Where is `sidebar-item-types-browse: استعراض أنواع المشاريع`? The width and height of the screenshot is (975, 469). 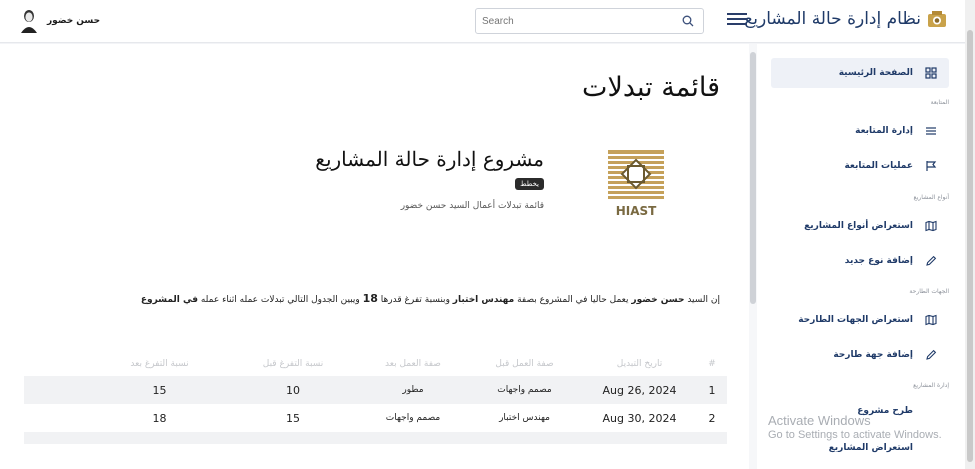
sidebar-item-types-browse: استعراض أنواع المشاريع is located at coordinates (860, 226).